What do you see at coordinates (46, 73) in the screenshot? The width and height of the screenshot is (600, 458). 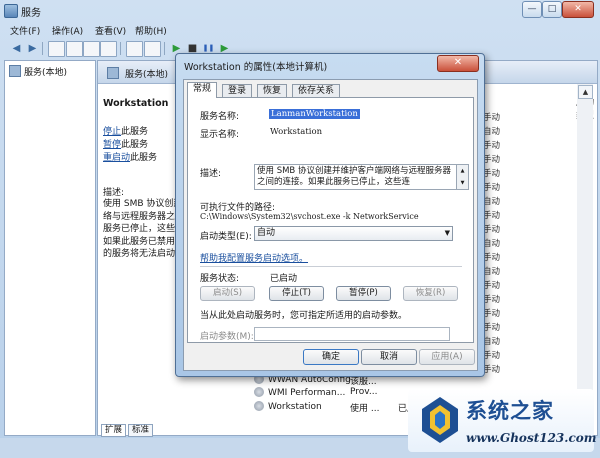 I see `tree-item-label: 服务(本地)` at bounding box center [46, 73].